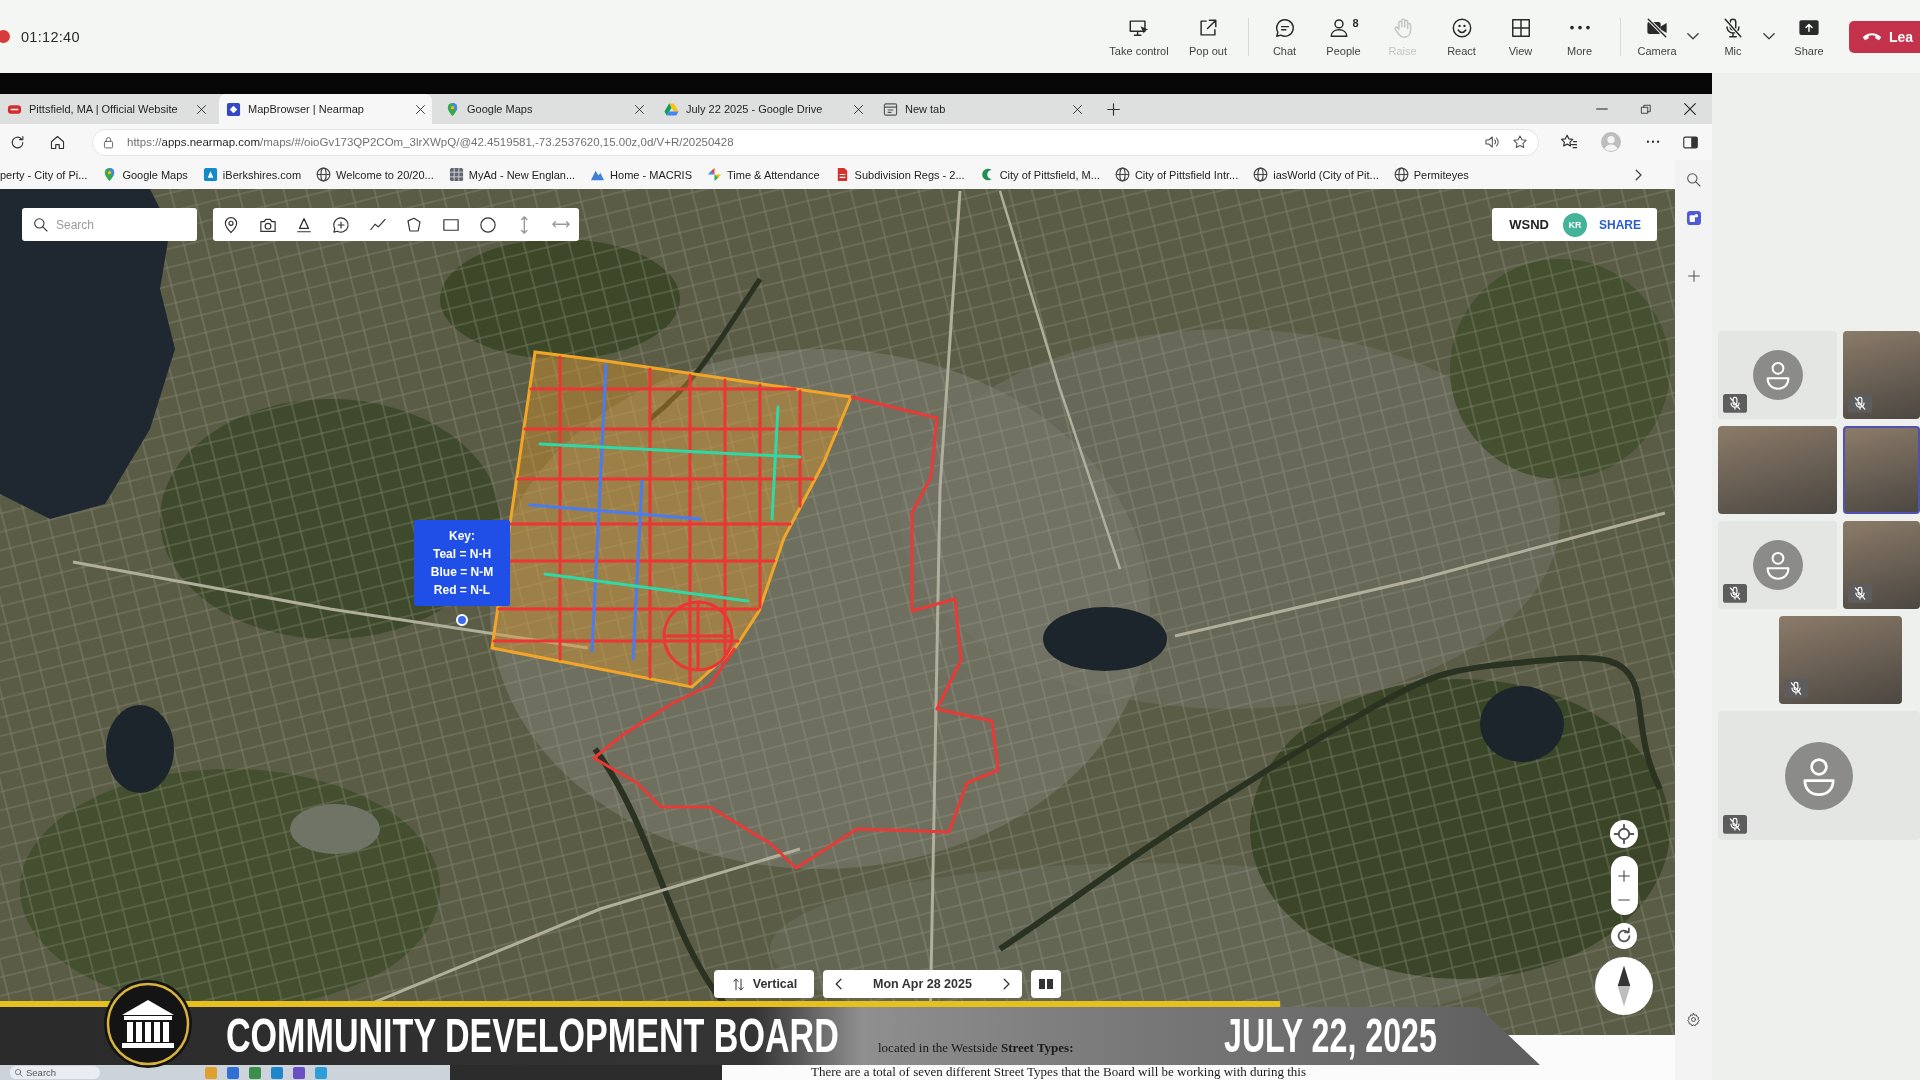 The image size is (1920, 1080). Describe the element at coordinates (1657, 27) in the screenshot. I see `video-camera-off-icon` at that location.